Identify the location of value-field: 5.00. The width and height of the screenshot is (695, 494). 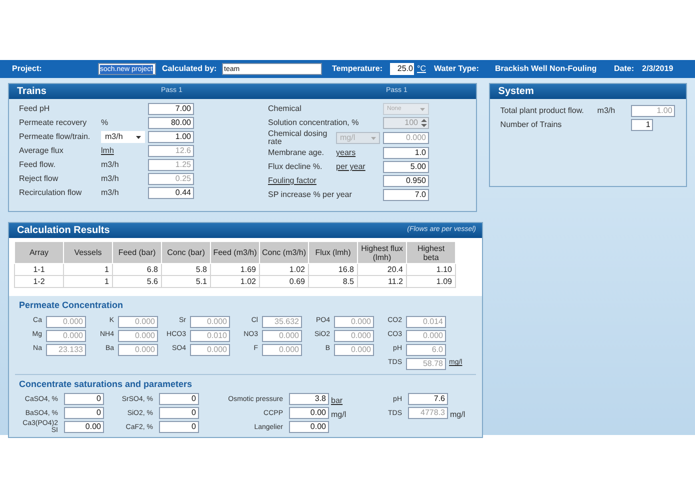
(406, 167).